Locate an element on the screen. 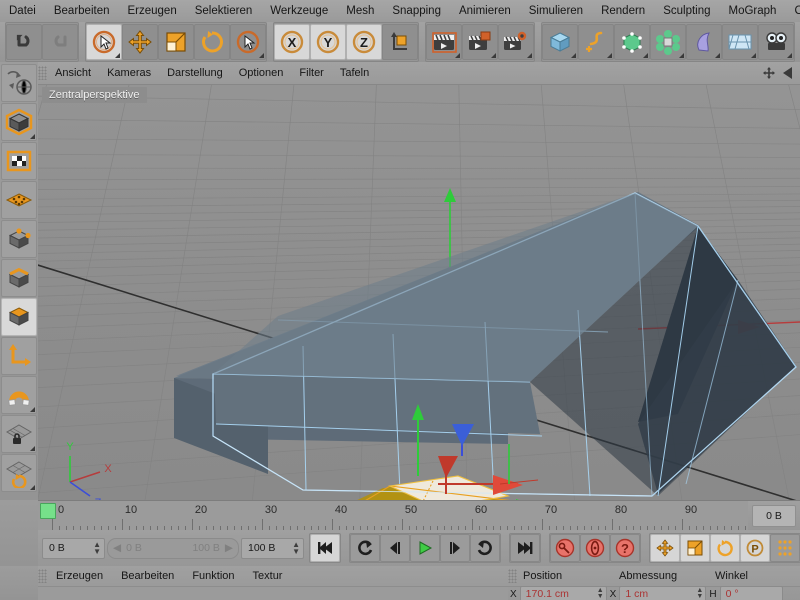 The width and height of the screenshot is (800, 600). select-arrow-button is located at coordinates (248, 42).